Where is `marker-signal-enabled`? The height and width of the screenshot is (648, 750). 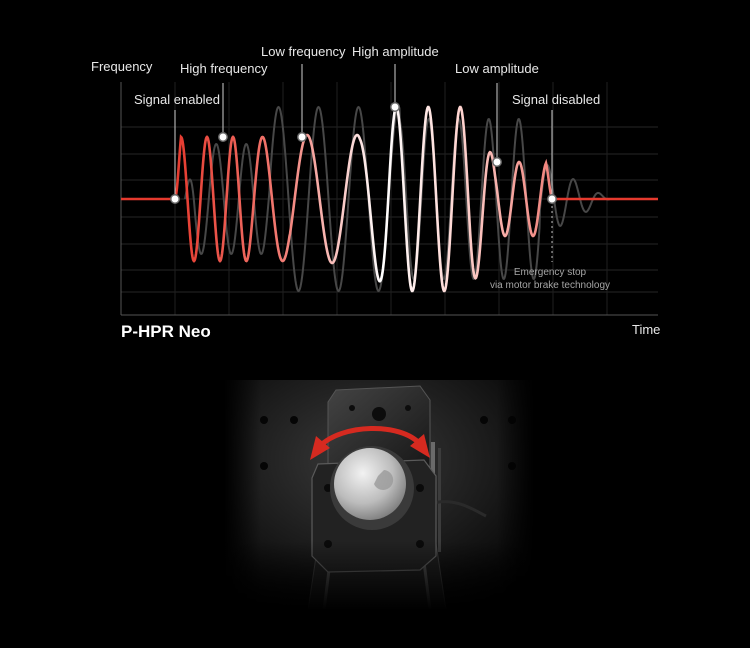 marker-signal-enabled is located at coordinates (175, 199).